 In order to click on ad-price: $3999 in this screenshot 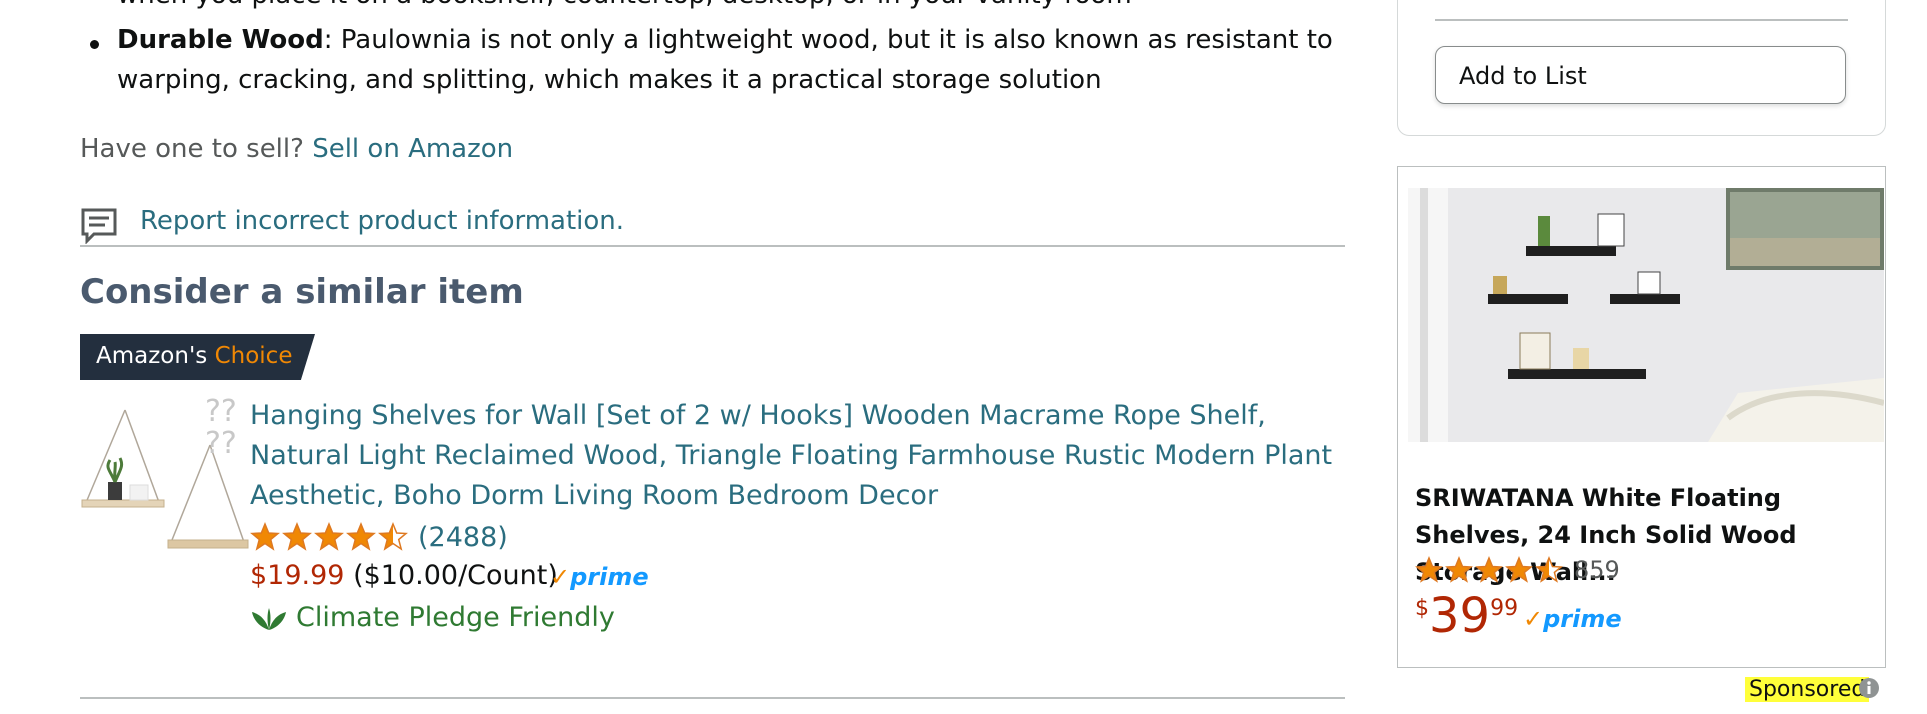, I will do `click(1466, 616)`.